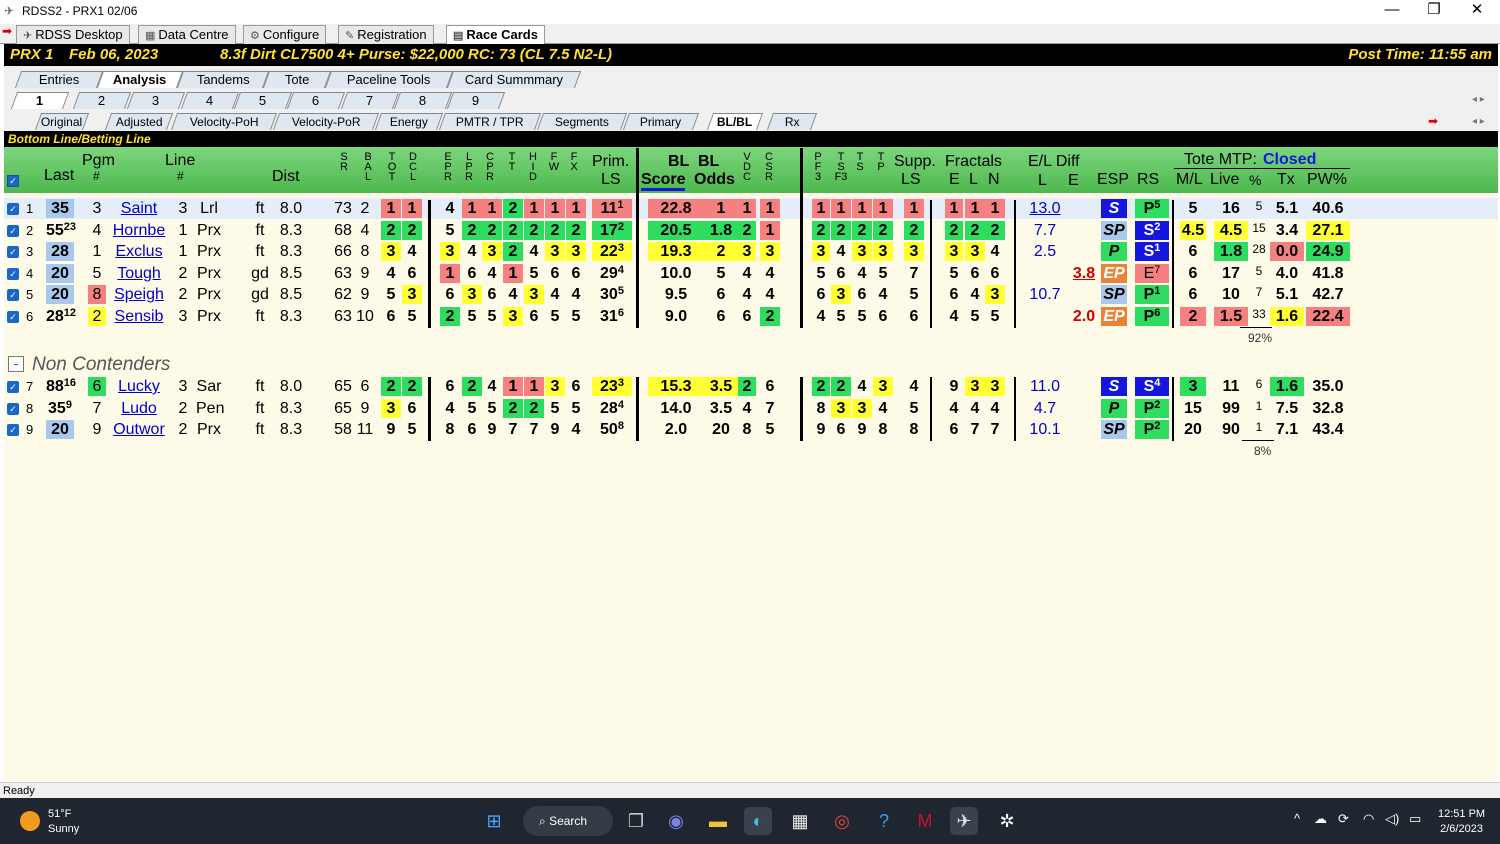  I want to click on tab-tote: Tote, so click(297, 79).